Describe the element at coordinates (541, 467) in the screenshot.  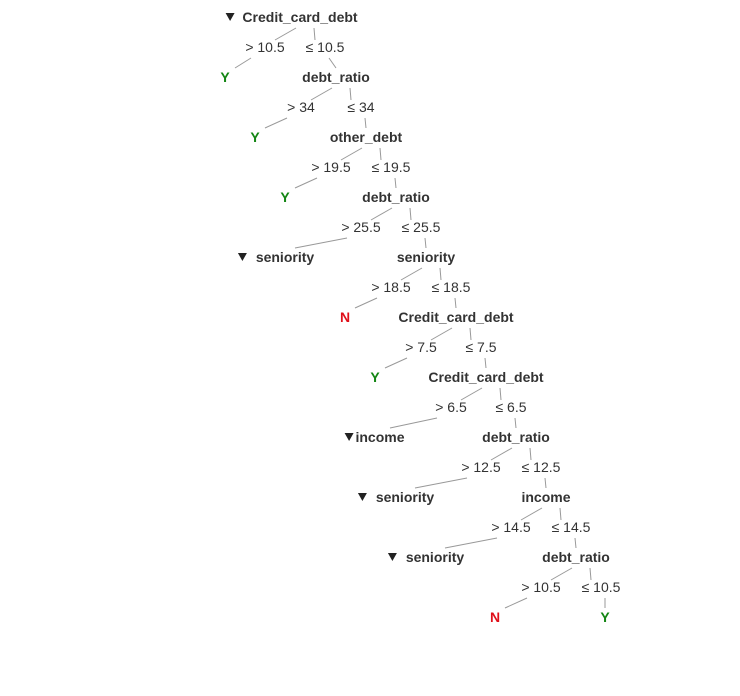
I see `split-condition-label: ≤ 12.5` at that location.